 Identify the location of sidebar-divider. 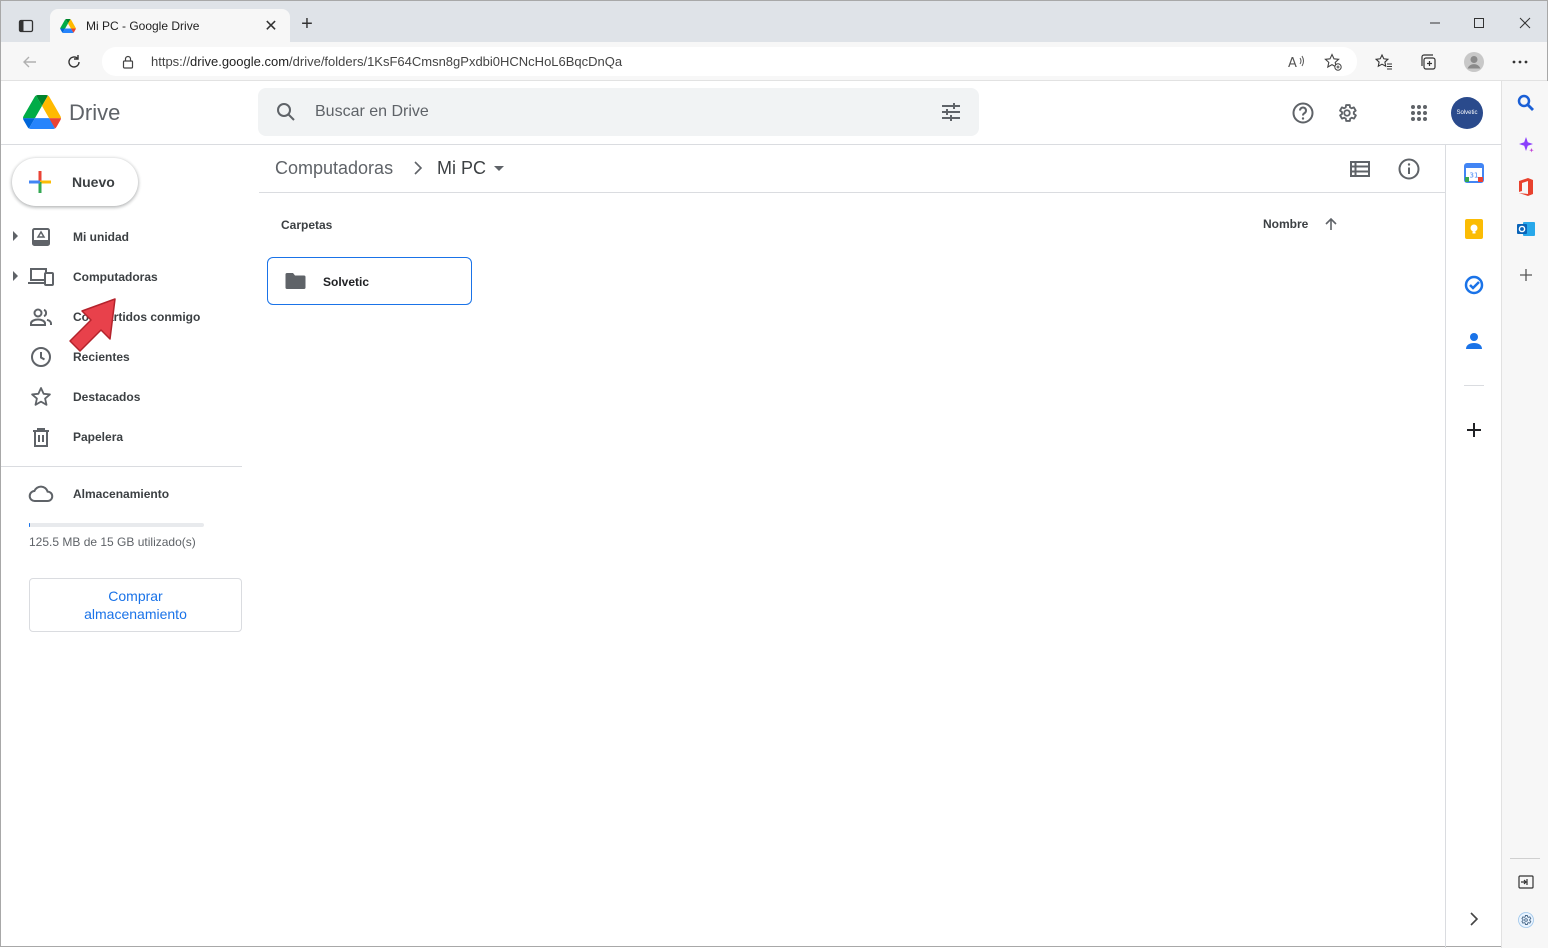
(121, 466).